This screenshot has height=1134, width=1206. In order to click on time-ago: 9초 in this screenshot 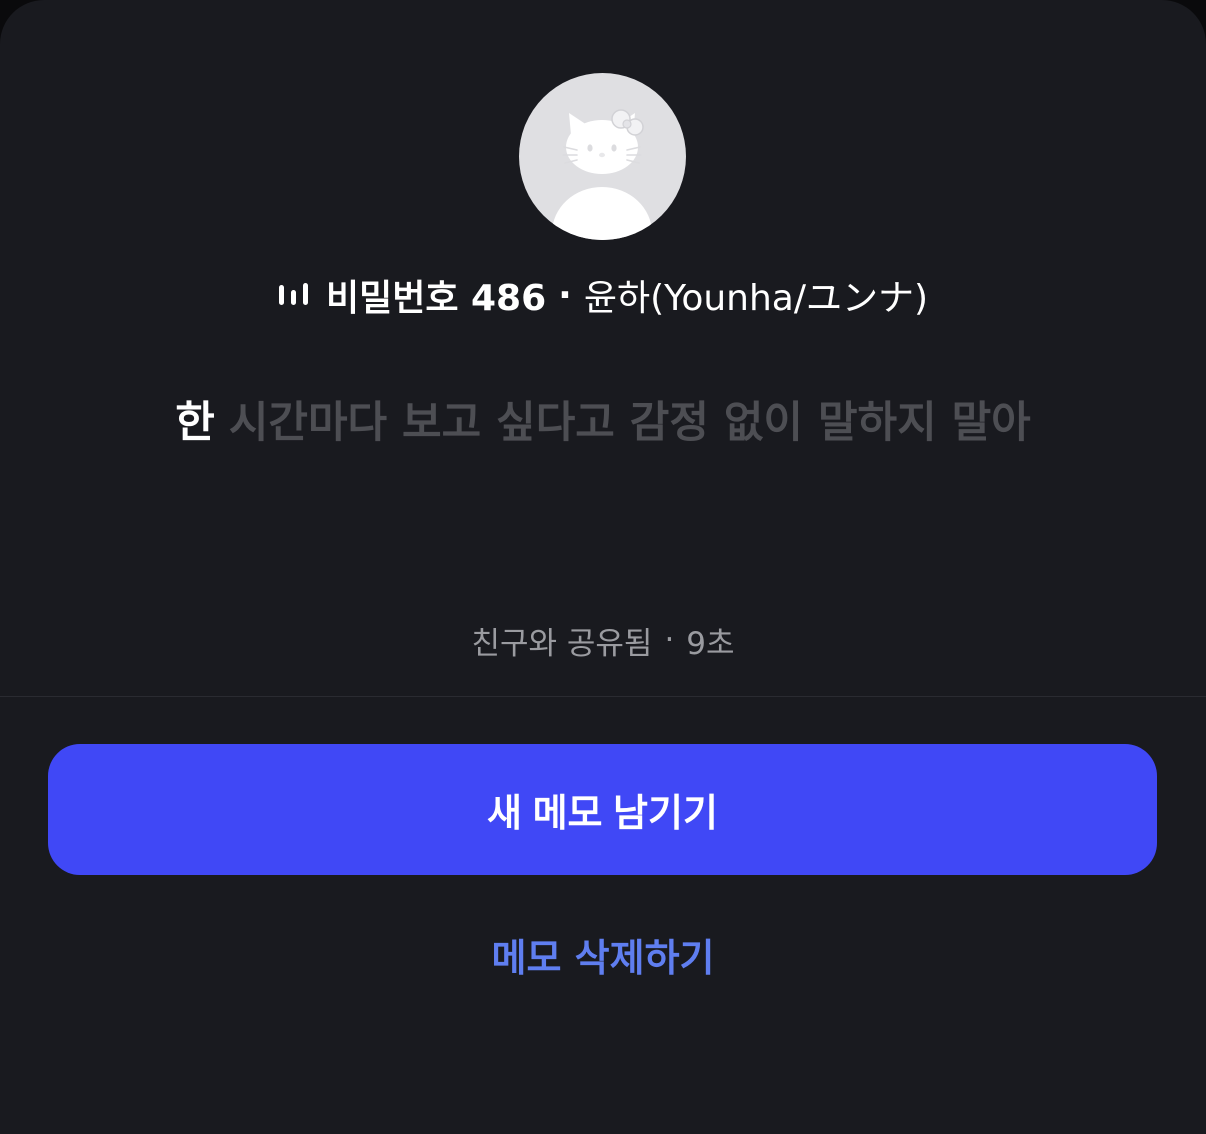, I will do `click(710, 643)`.